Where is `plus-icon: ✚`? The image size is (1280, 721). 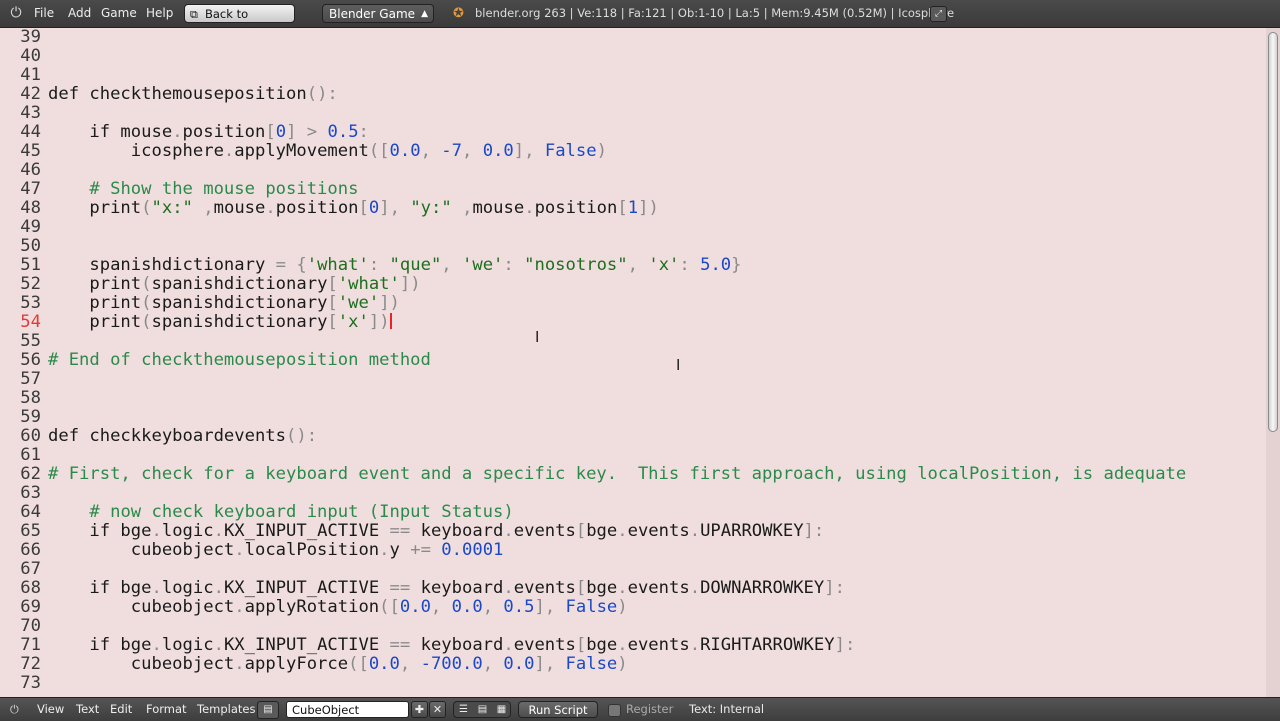
plus-icon: ✚ is located at coordinates (419, 709).